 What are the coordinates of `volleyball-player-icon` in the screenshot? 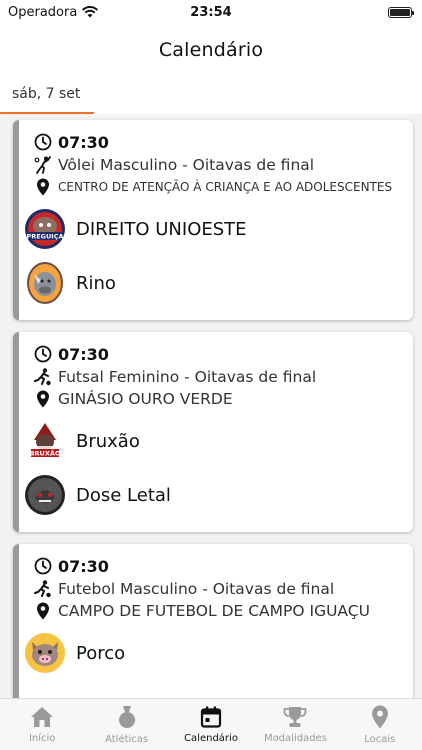 It's located at (43, 165).